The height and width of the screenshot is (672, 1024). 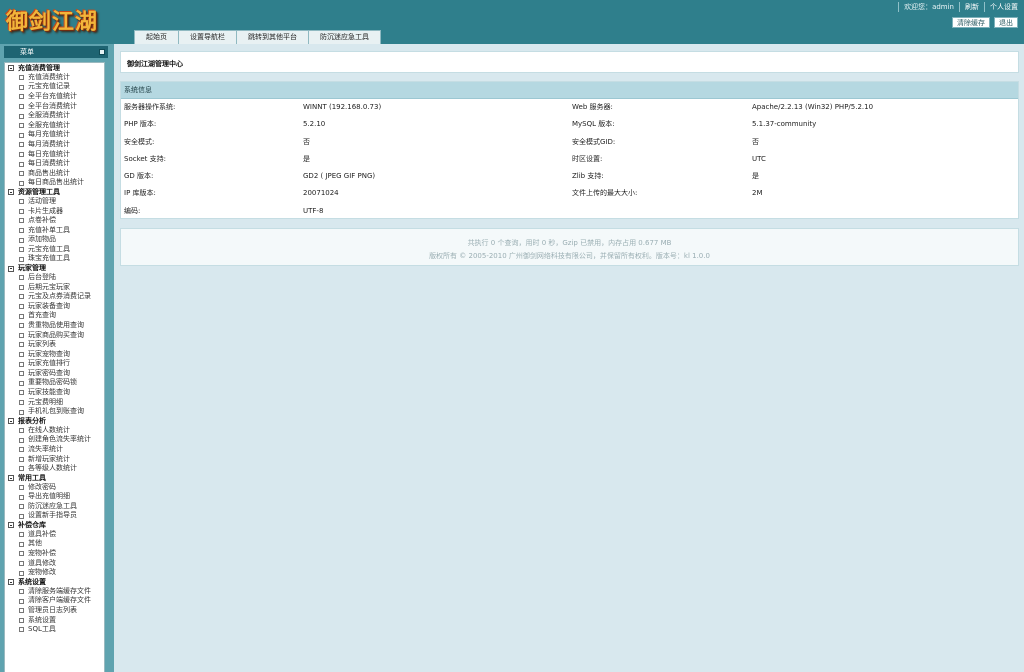 What do you see at coordinates (56, 460) in the screenshot?
I see `sidebar-menu-item: 新增玩家统计` at bounding box center [56, 460].